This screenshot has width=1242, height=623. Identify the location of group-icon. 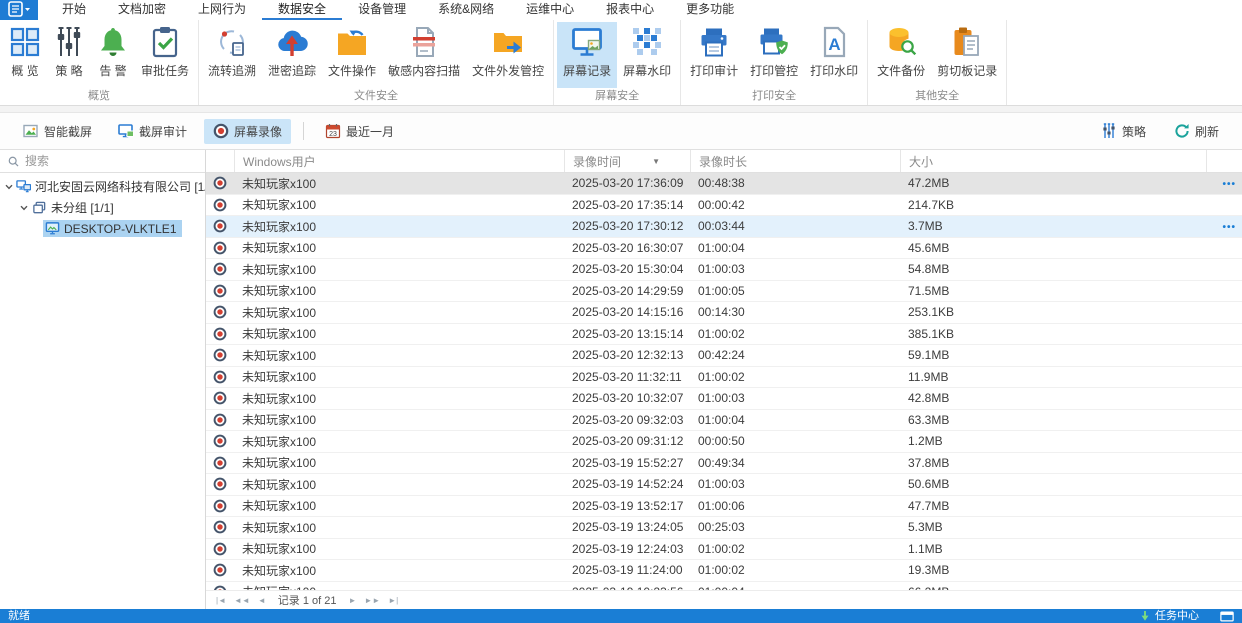
(39, 207).